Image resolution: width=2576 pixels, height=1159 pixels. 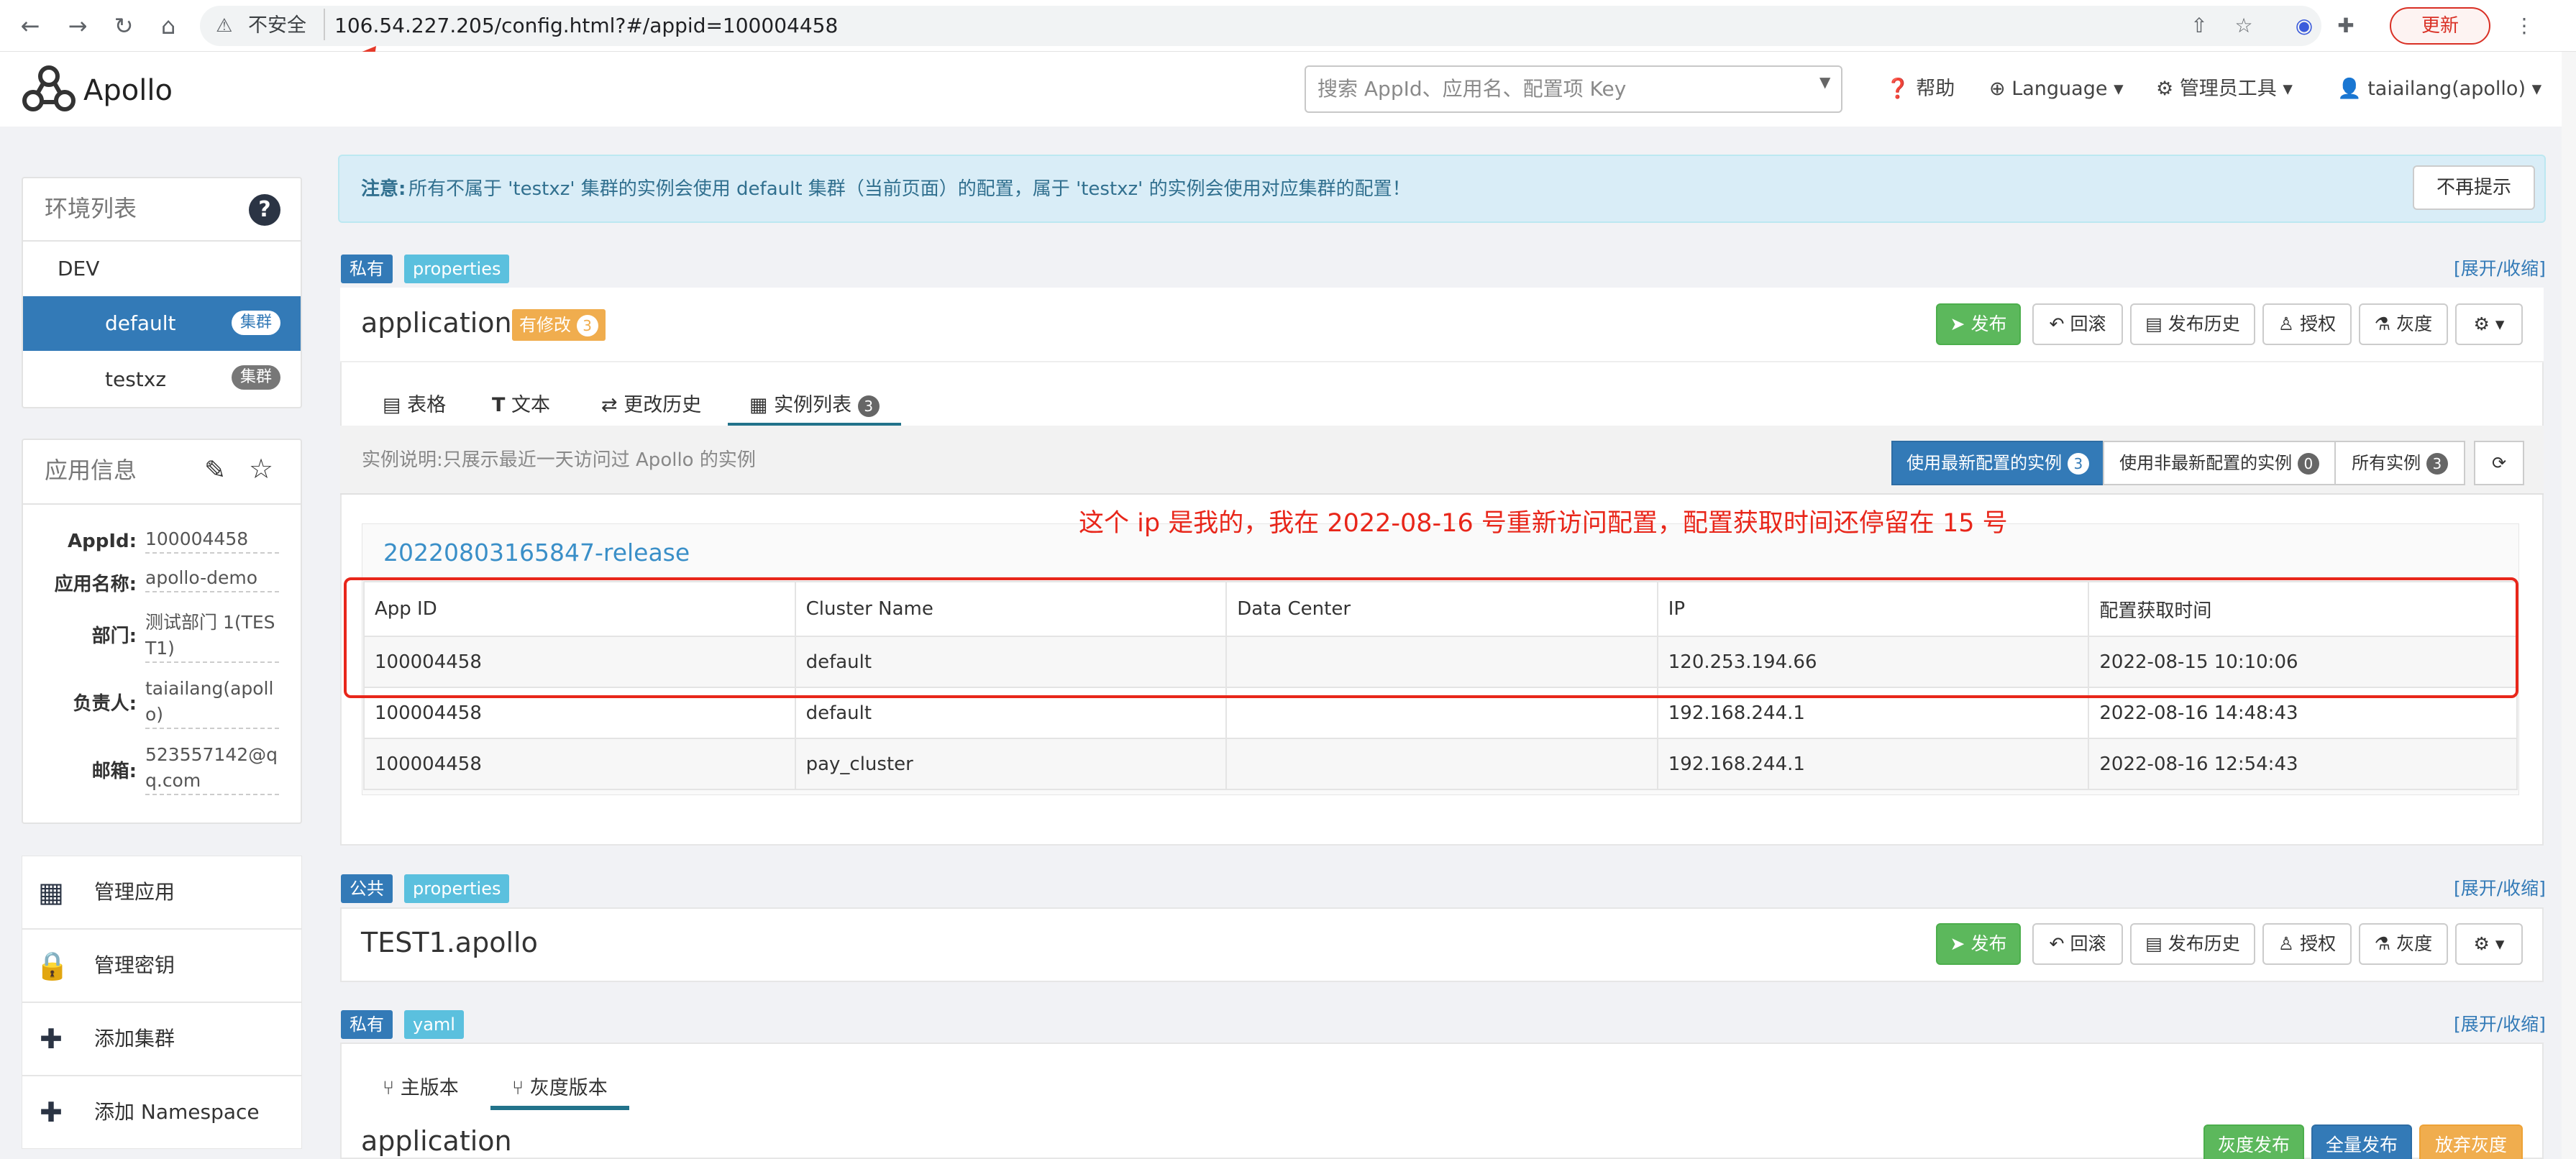 I want to click on help-menu: ❓ 帮助, so click(x=1920, y=89).